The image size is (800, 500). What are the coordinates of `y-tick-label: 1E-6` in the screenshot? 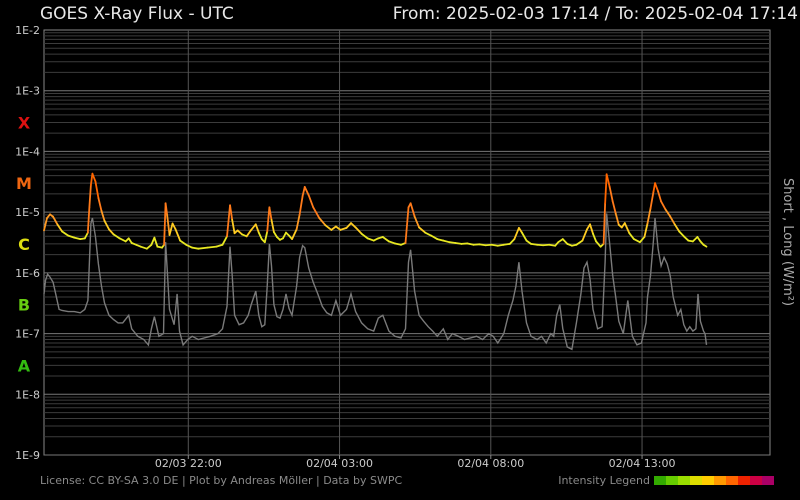 It's located at (27, 273).